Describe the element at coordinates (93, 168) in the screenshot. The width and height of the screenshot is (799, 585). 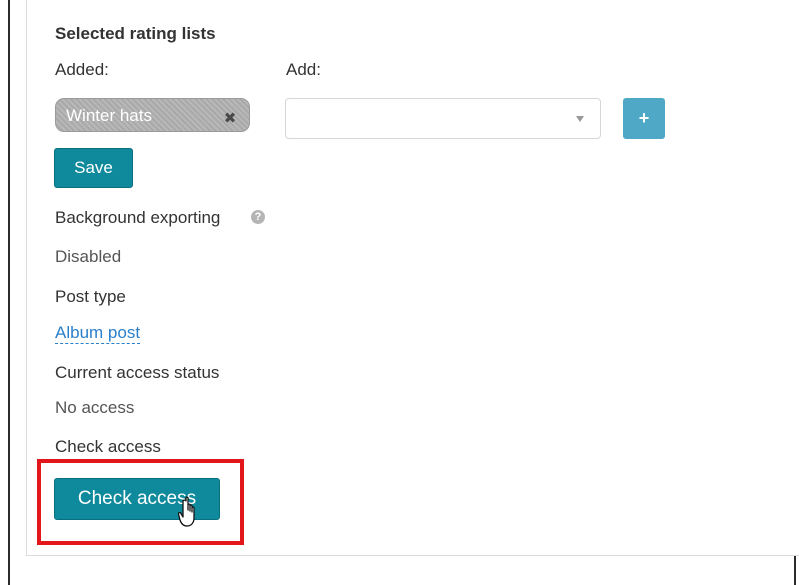
I see `save-button: Save` at that location.